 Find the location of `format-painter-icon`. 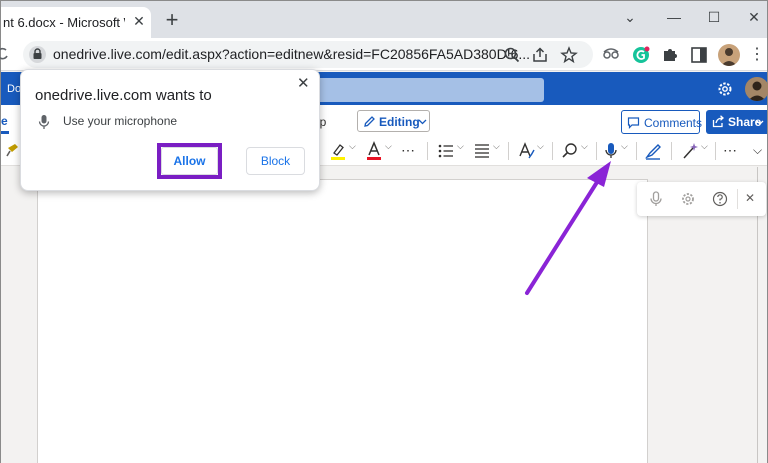

format-painter-icon is located at coordinates (13, 151).